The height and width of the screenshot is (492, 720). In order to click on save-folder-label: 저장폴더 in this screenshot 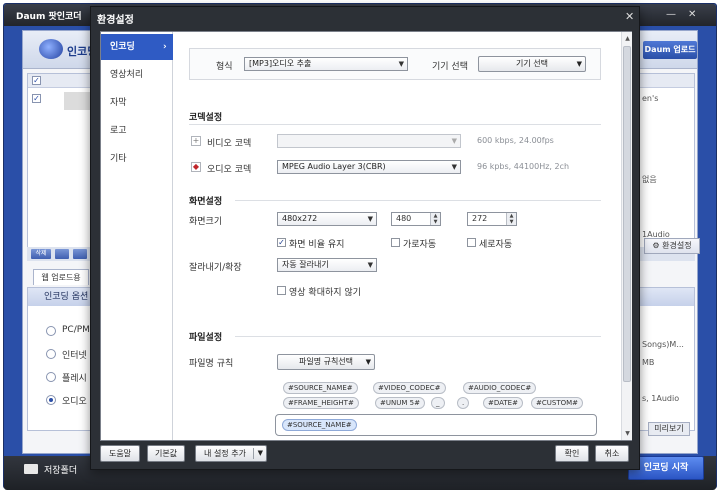, I will do `click(61, 471)`.